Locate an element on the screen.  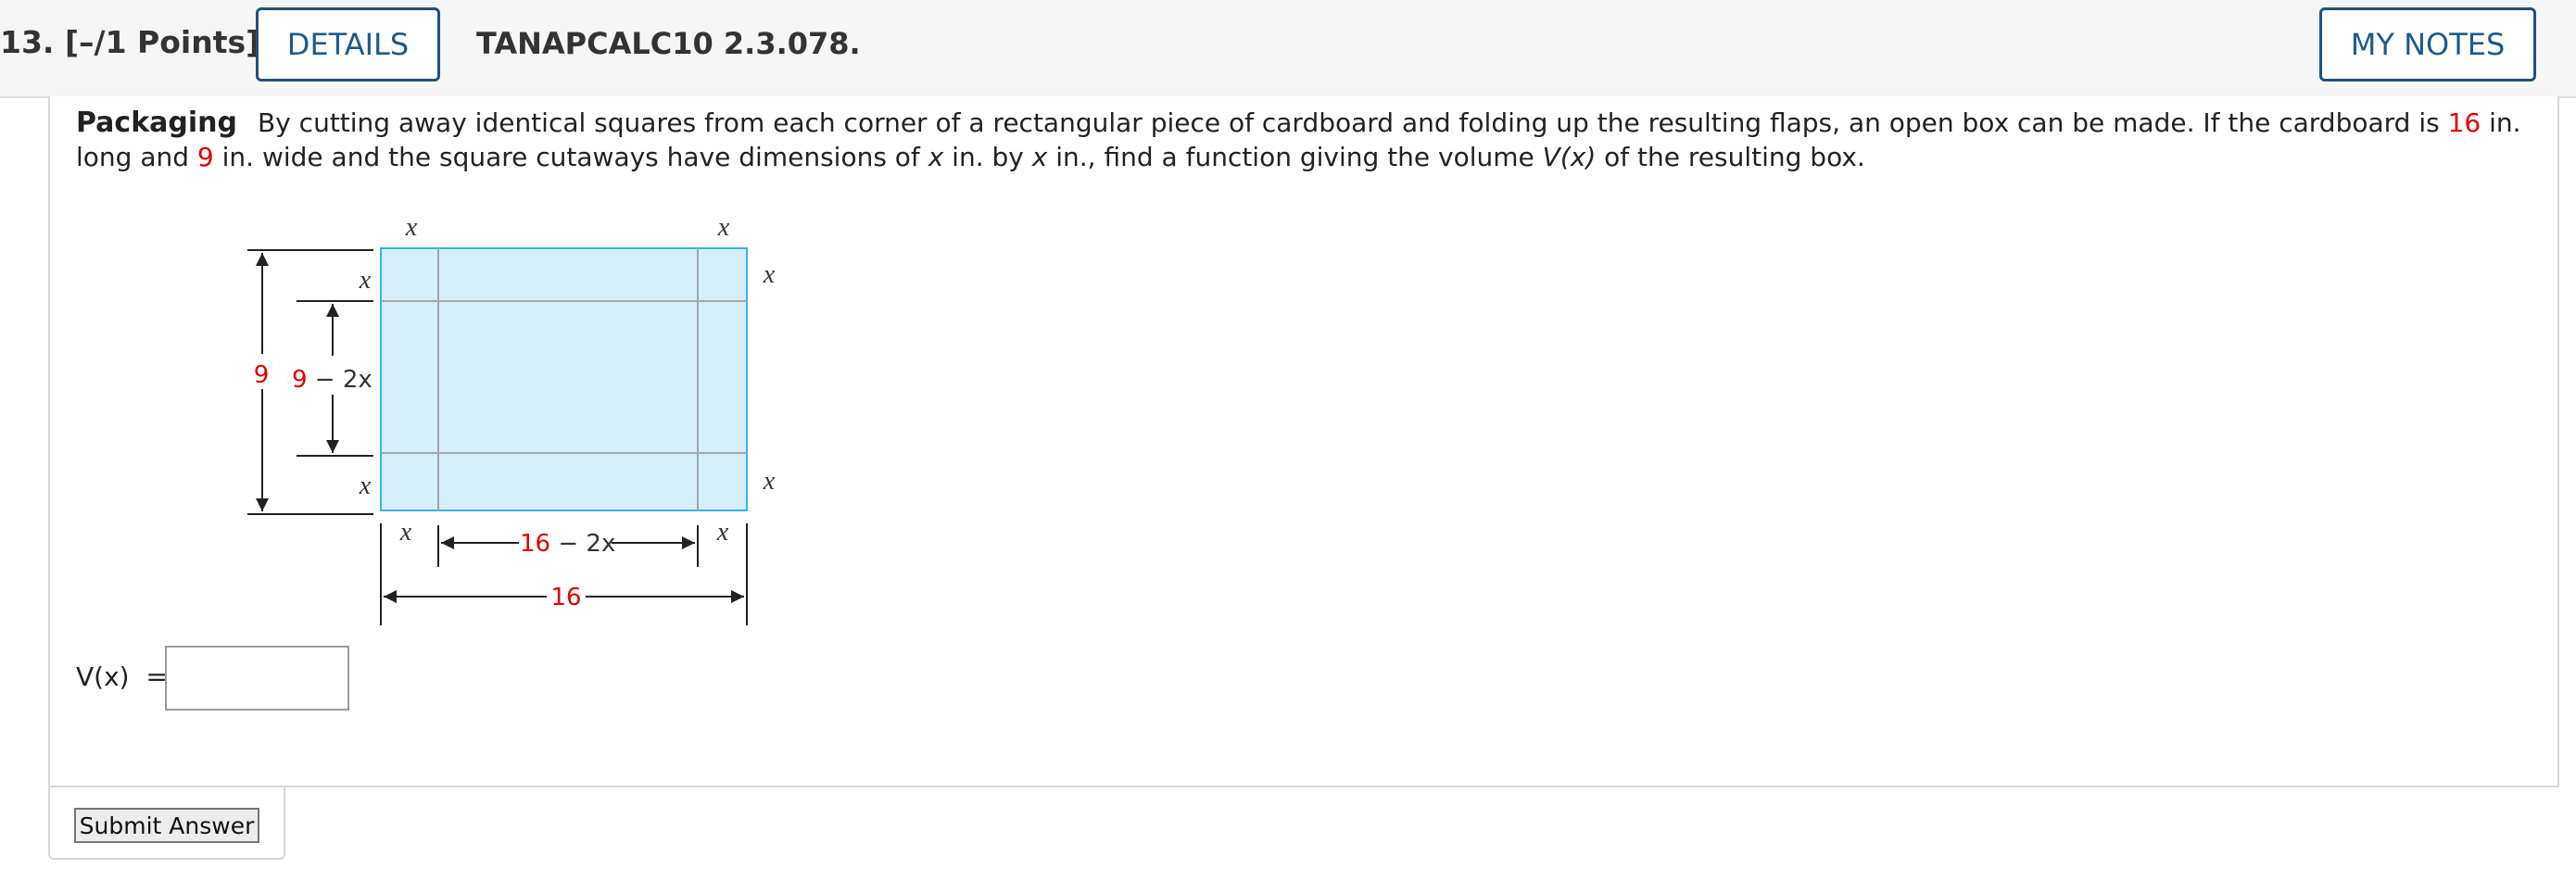
length-value: 16 is located at coordinates (2464, 122).